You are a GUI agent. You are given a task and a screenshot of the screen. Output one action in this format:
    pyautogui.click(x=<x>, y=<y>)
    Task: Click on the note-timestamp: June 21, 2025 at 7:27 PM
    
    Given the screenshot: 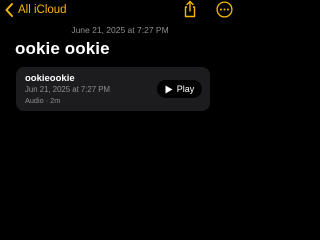 What is the action you would take?
    pyautogui.click(x=120, y=30)
    